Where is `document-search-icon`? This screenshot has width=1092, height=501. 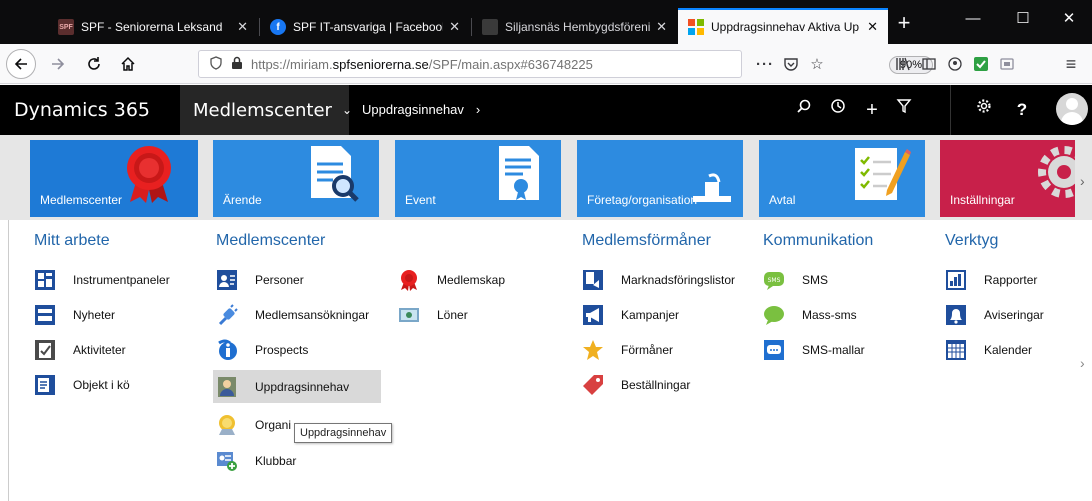 document-search-icon is located at coordinates (335, 174).